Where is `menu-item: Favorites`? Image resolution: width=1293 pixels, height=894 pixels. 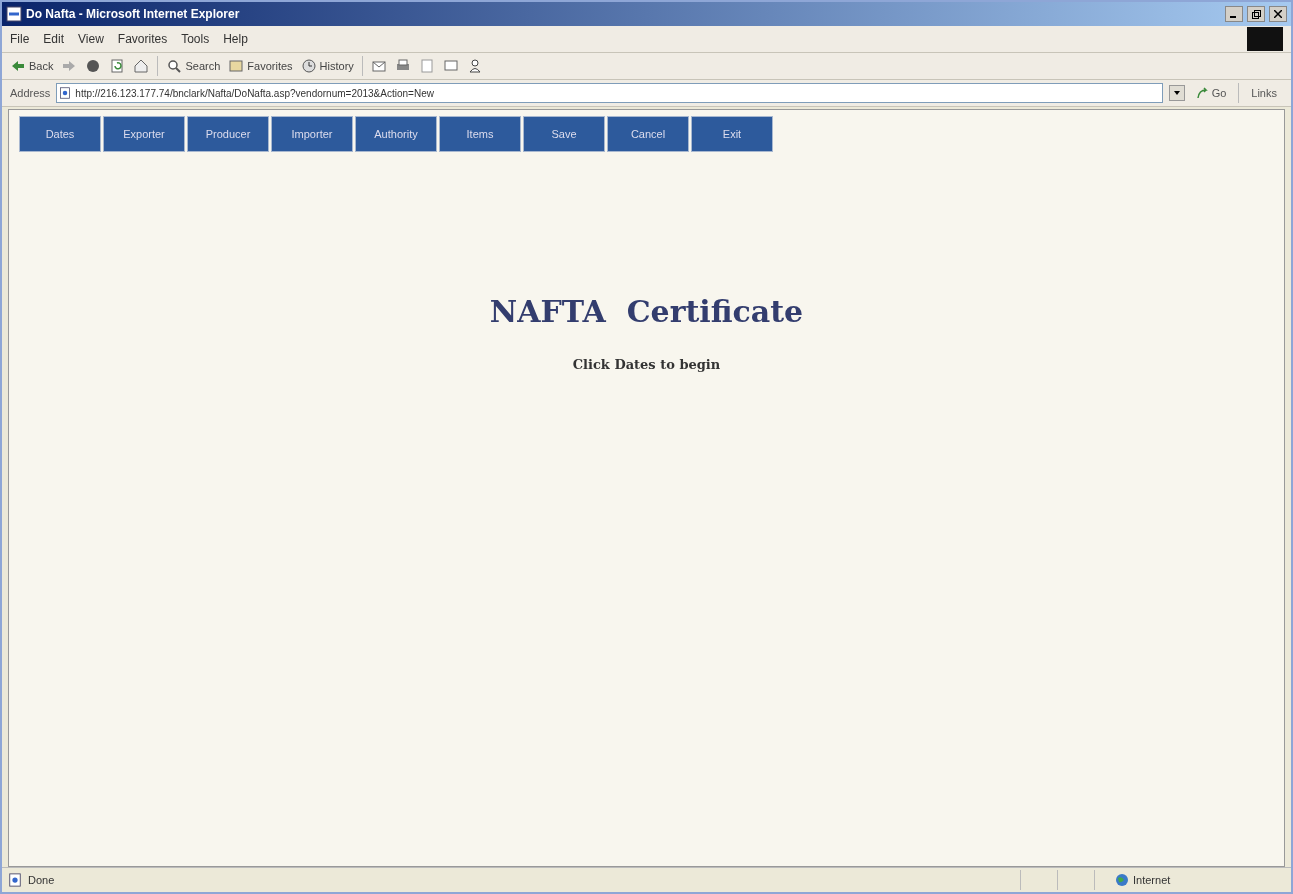
menu-item: Favorites is located at coordinates (142, 39).